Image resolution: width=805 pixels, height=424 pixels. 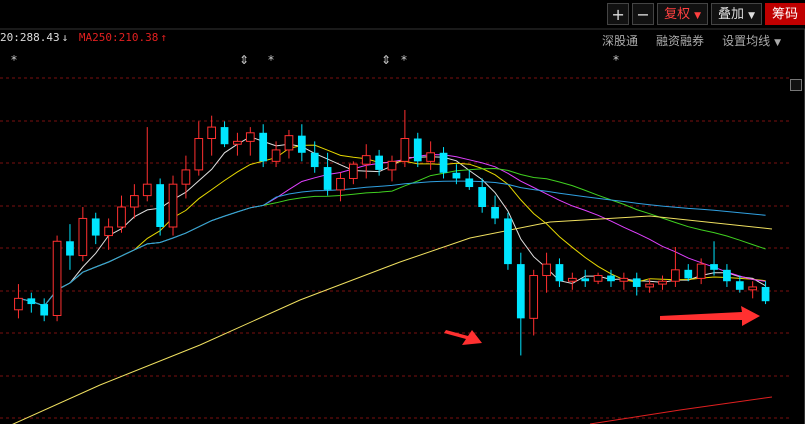 I want to click on overlay-label: 叠加, so click(x=731, y=14).